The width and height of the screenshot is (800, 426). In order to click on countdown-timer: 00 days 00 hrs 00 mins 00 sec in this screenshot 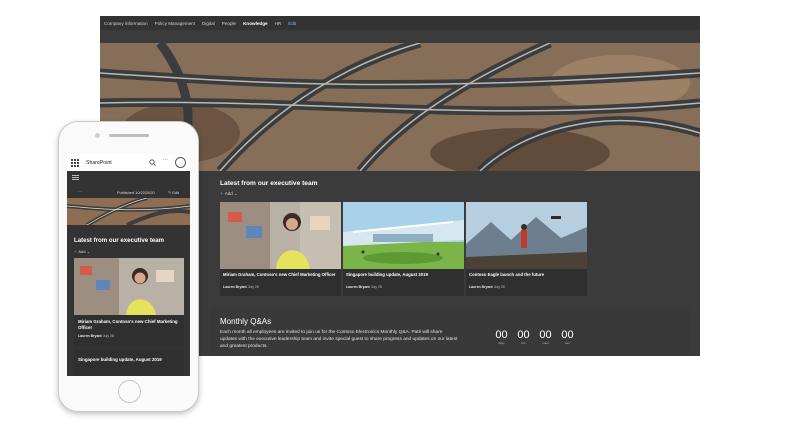, I will do `click(534, 337)`.